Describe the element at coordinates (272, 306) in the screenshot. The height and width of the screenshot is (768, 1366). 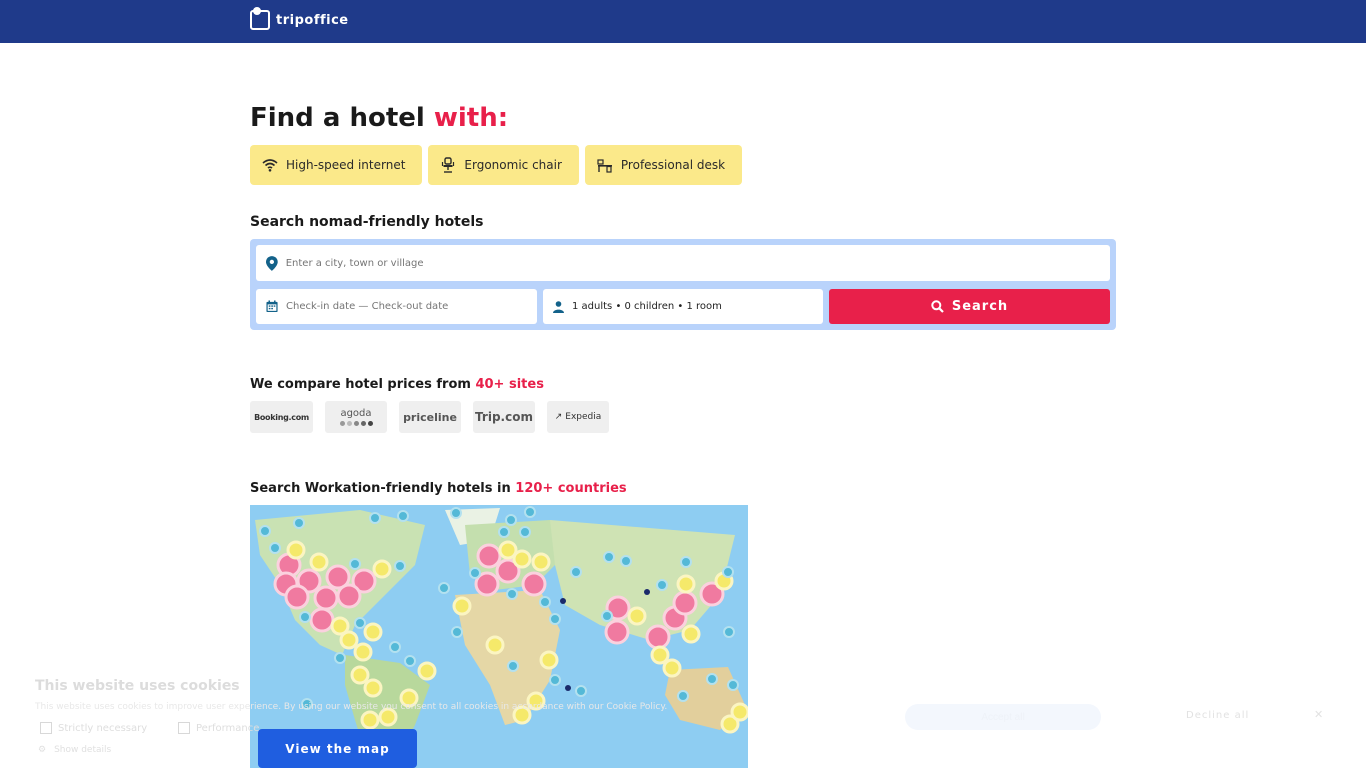
I see `calendar-icon` at that location.